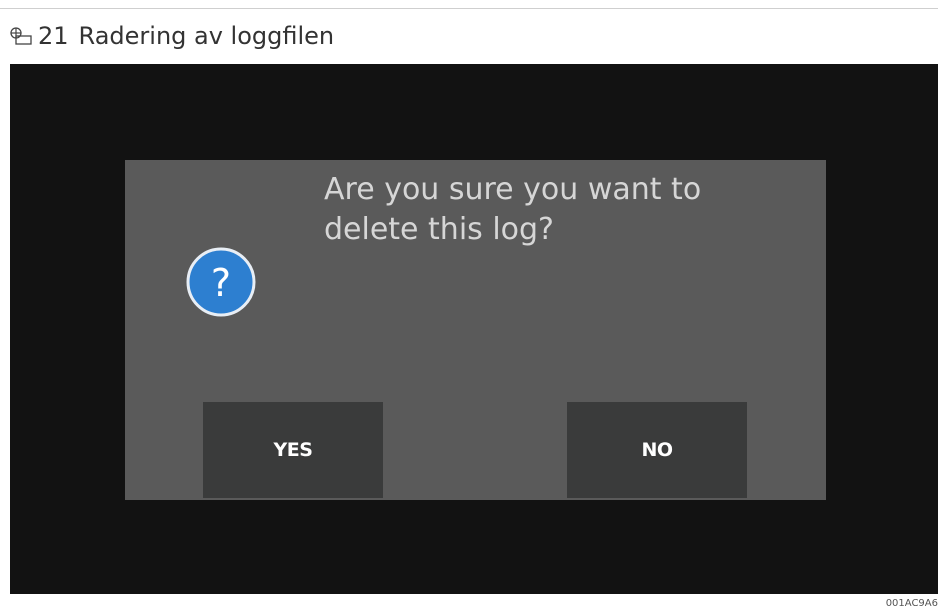  I want to click on question-icon: ?, so click(221, 282).